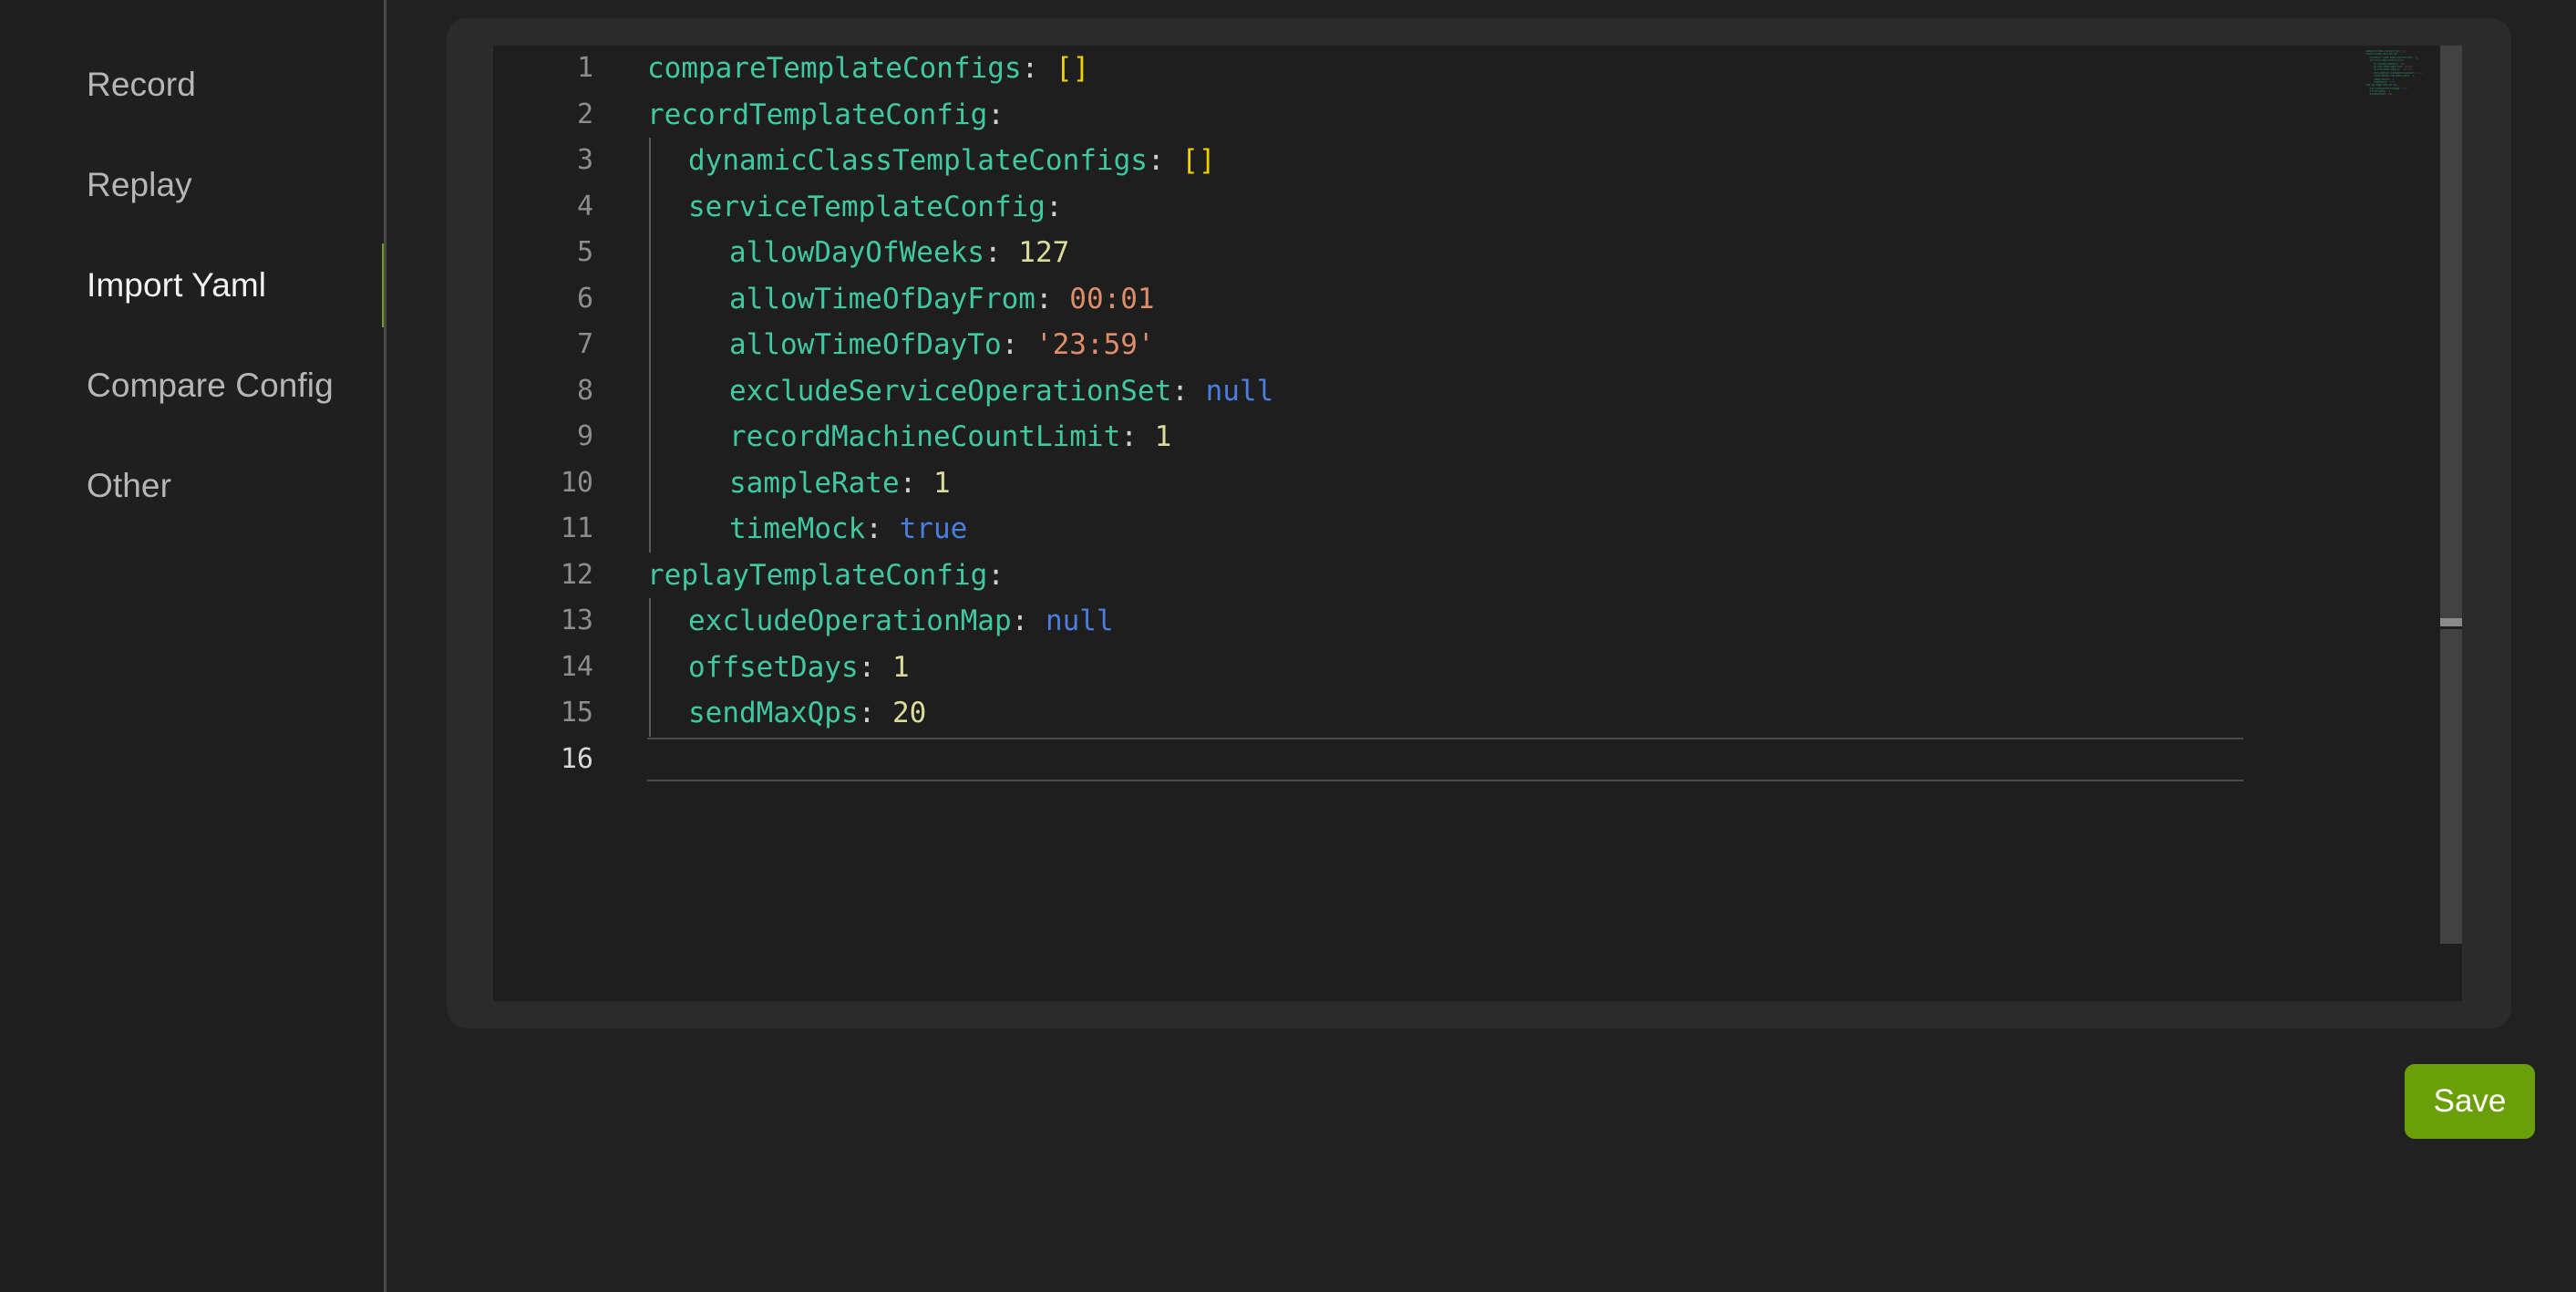 This screenshot has height=1292, width=2576. Describe the element at coordinates (193, 85) in the screenshot. I see `sidebar-item-record: Record` at that location.